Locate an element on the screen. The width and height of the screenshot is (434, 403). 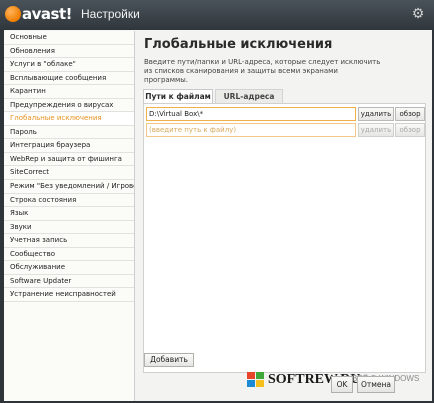
sidebar-item-software-updater: Software Updater is located at coordinates (69, 282).